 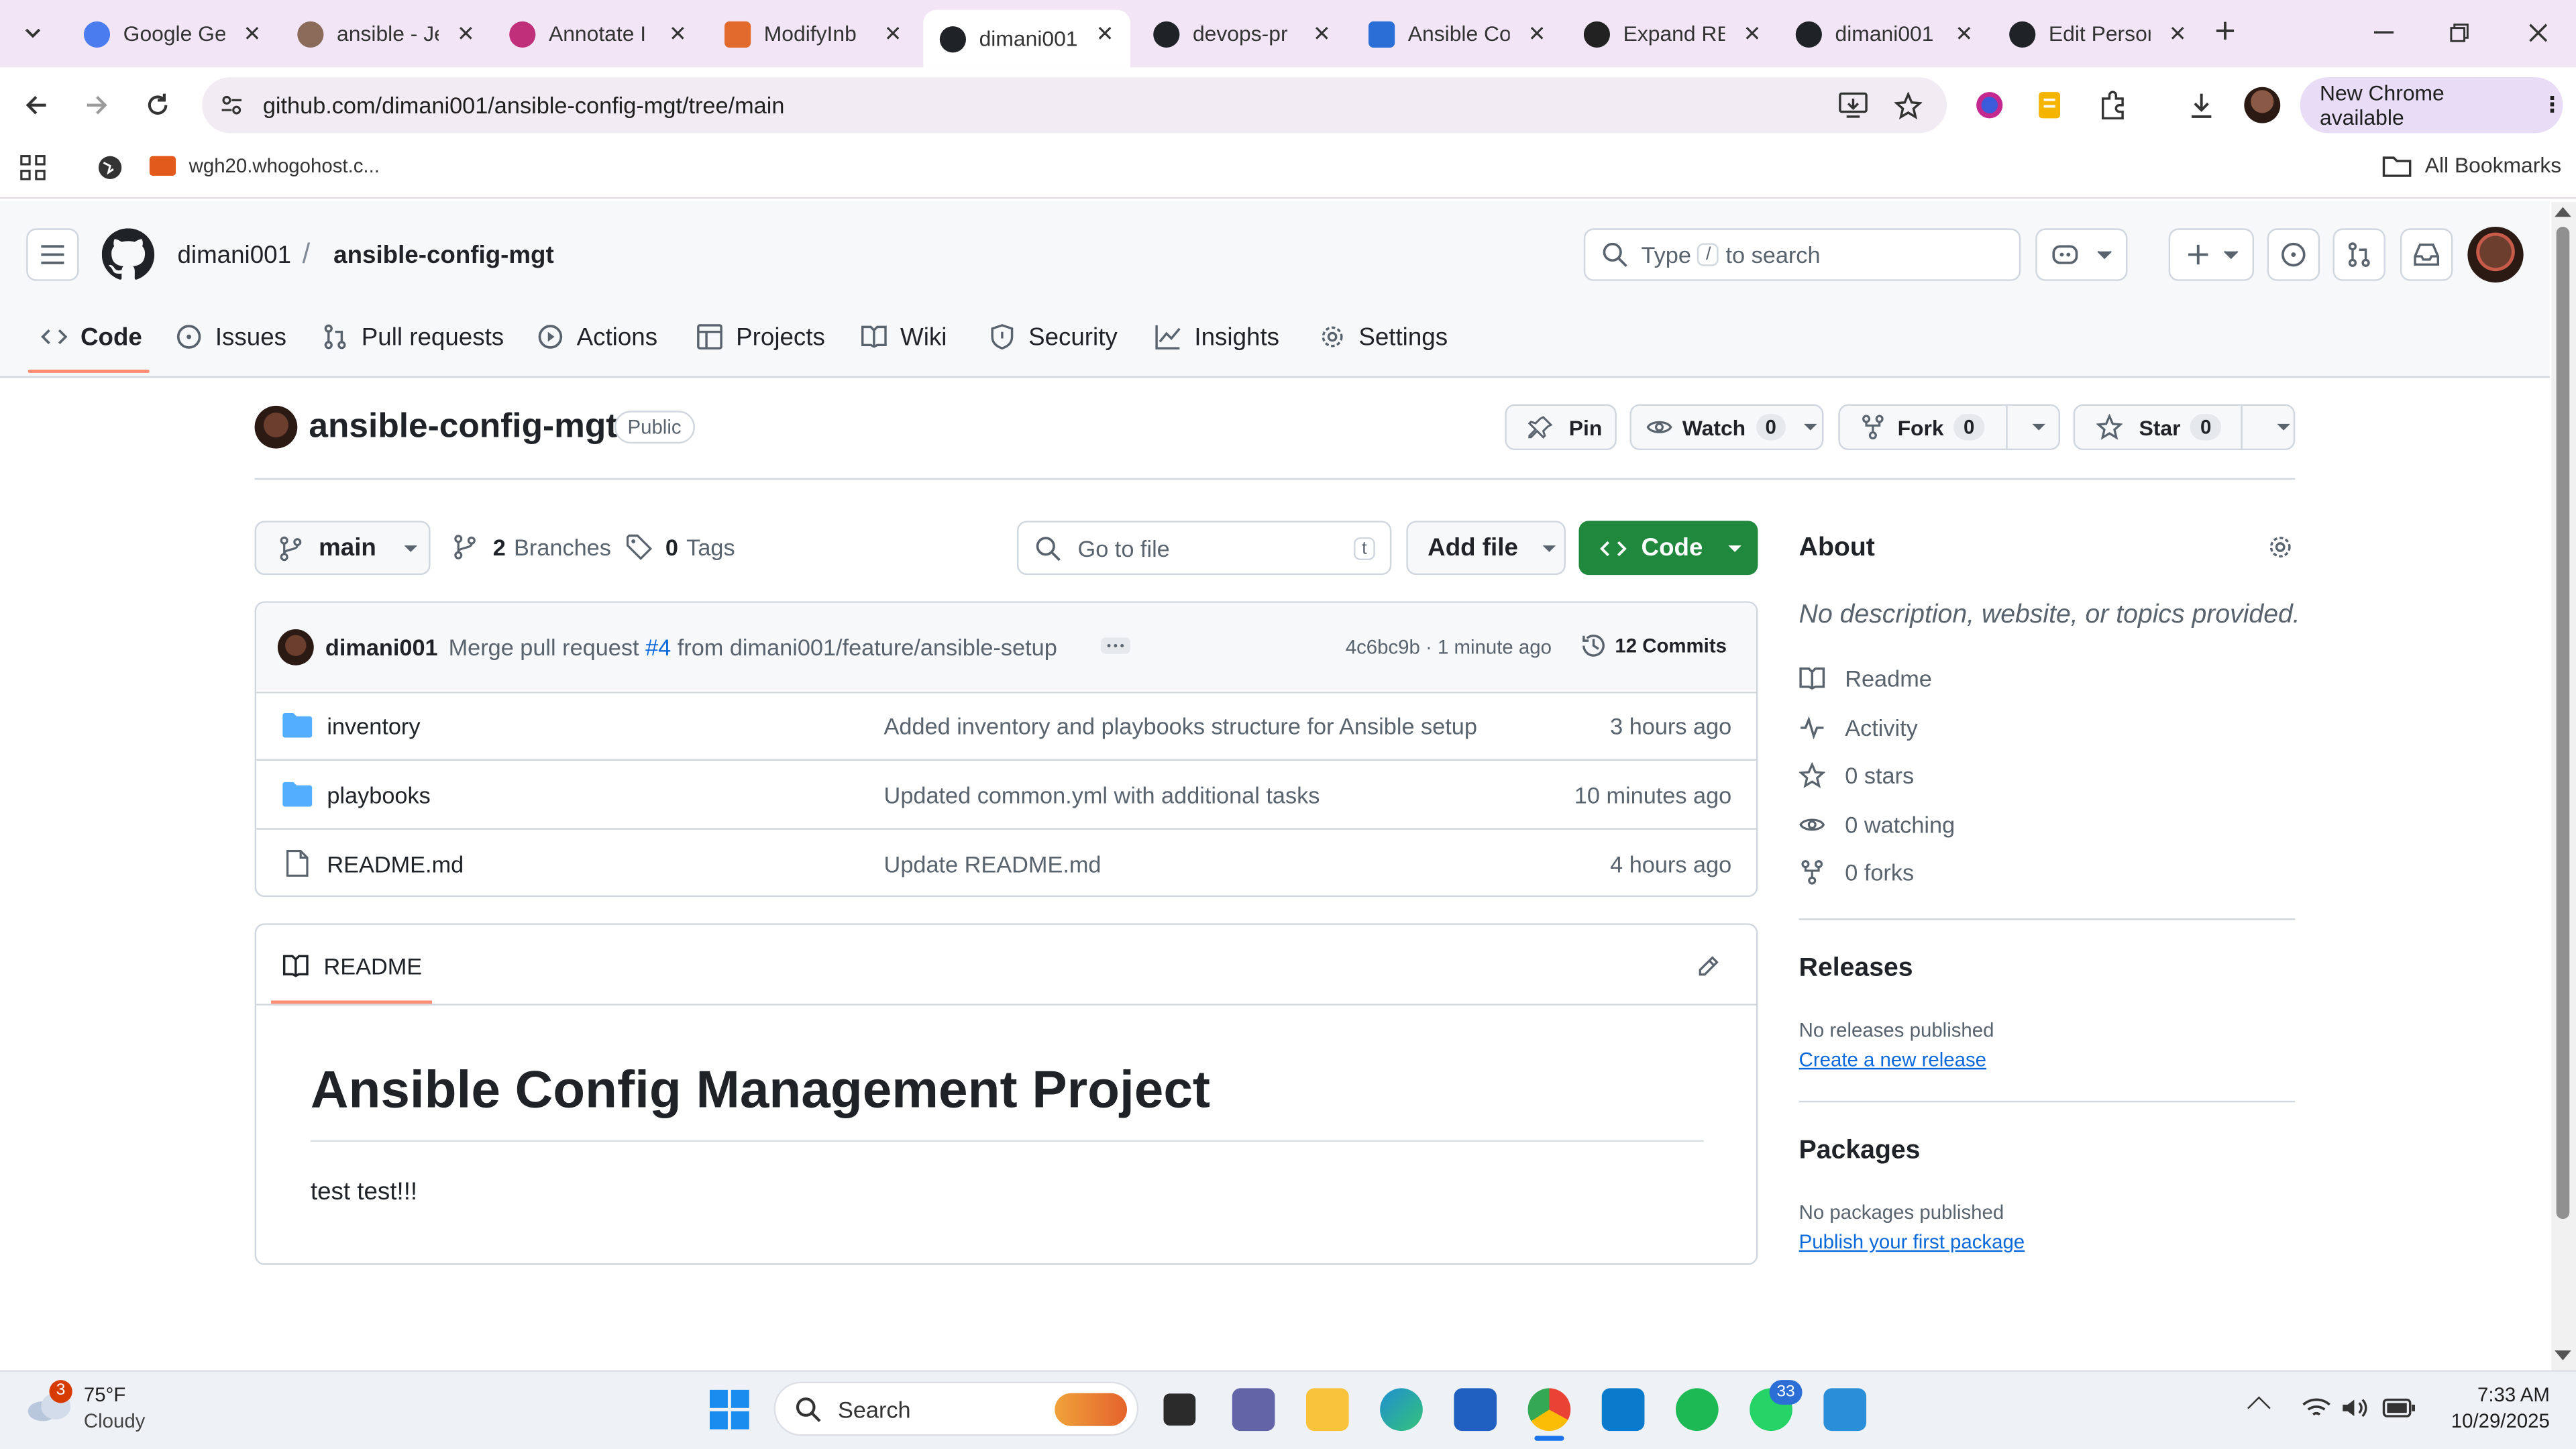 What do you see at coordinates (1845, 1410) in the screenshot?
I see `photos-icon` at bounding box center [1845, 1410].